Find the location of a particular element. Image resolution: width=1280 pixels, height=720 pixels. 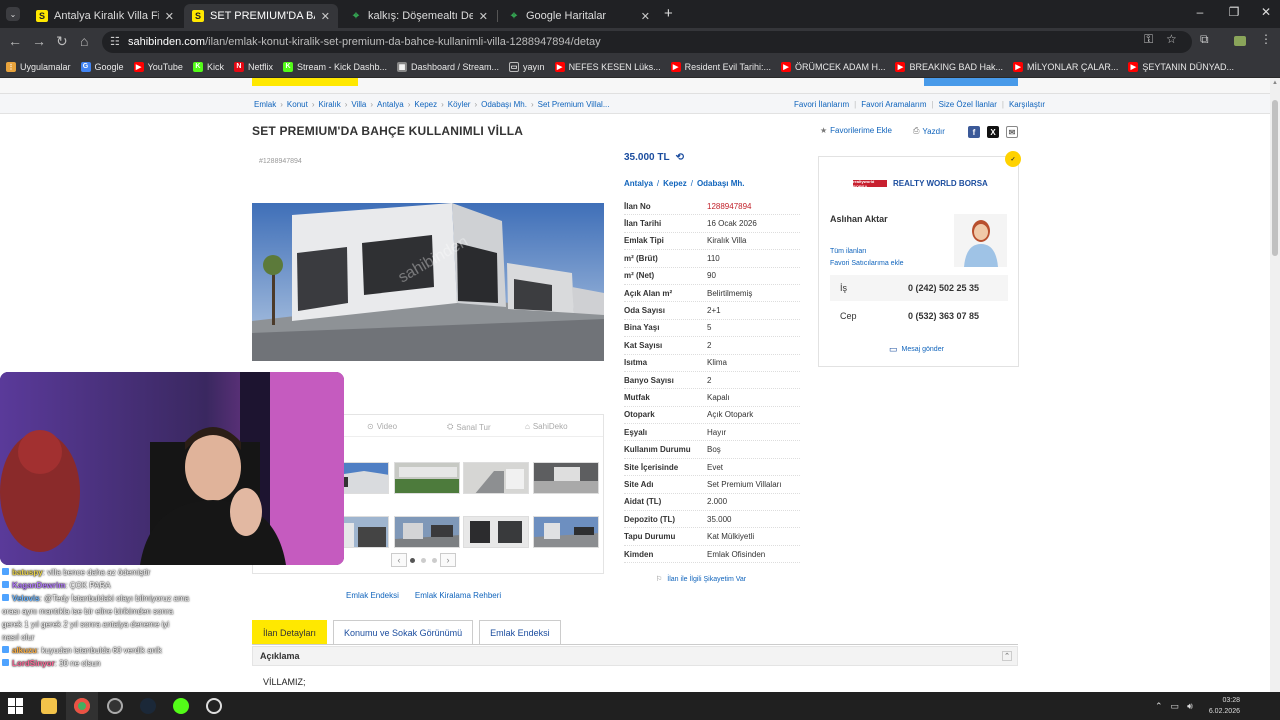

obs-icon is located at coordinates (115, 706).